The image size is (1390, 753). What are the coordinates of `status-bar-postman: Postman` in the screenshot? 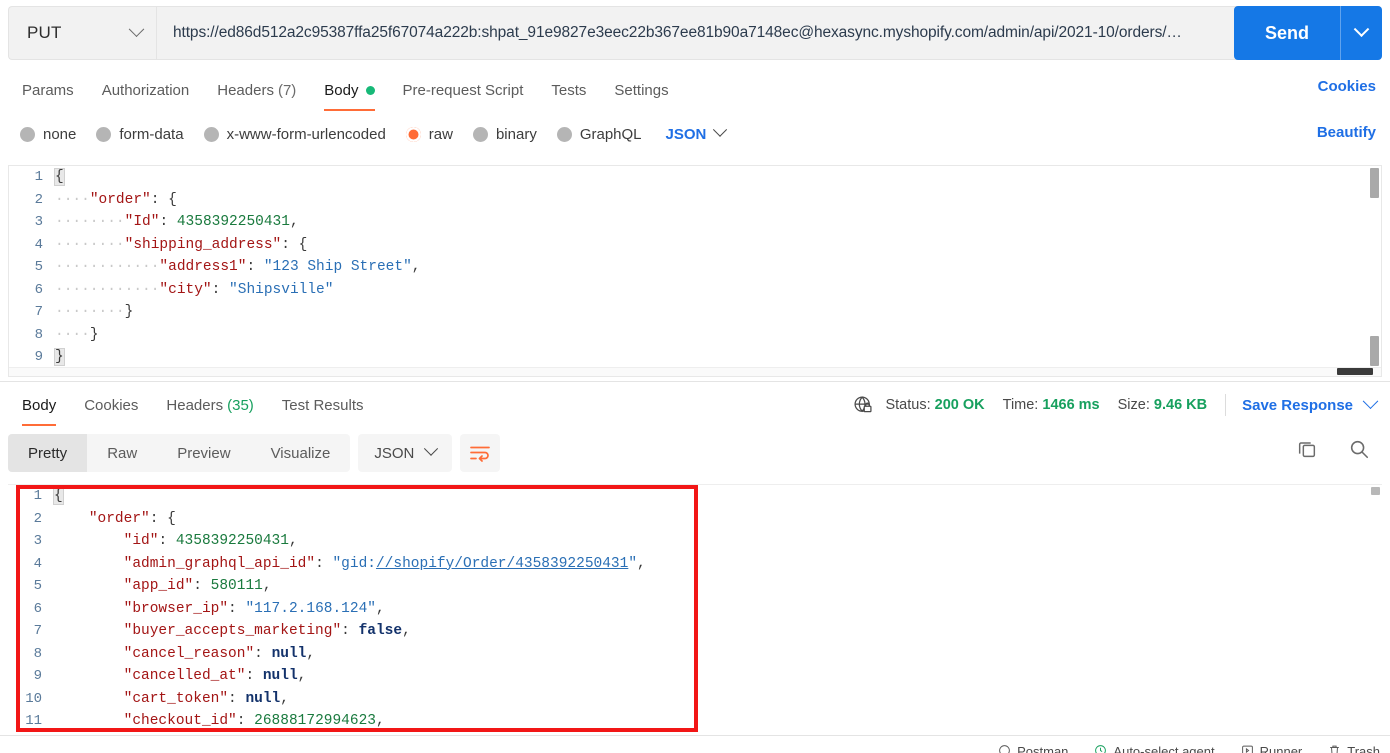 It's located at (1033, 748).